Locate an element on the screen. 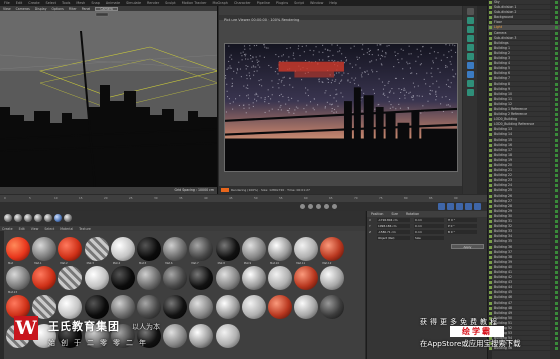 The image size is (560, 359). menu-item: Tools is located at coordinates (66, 3).